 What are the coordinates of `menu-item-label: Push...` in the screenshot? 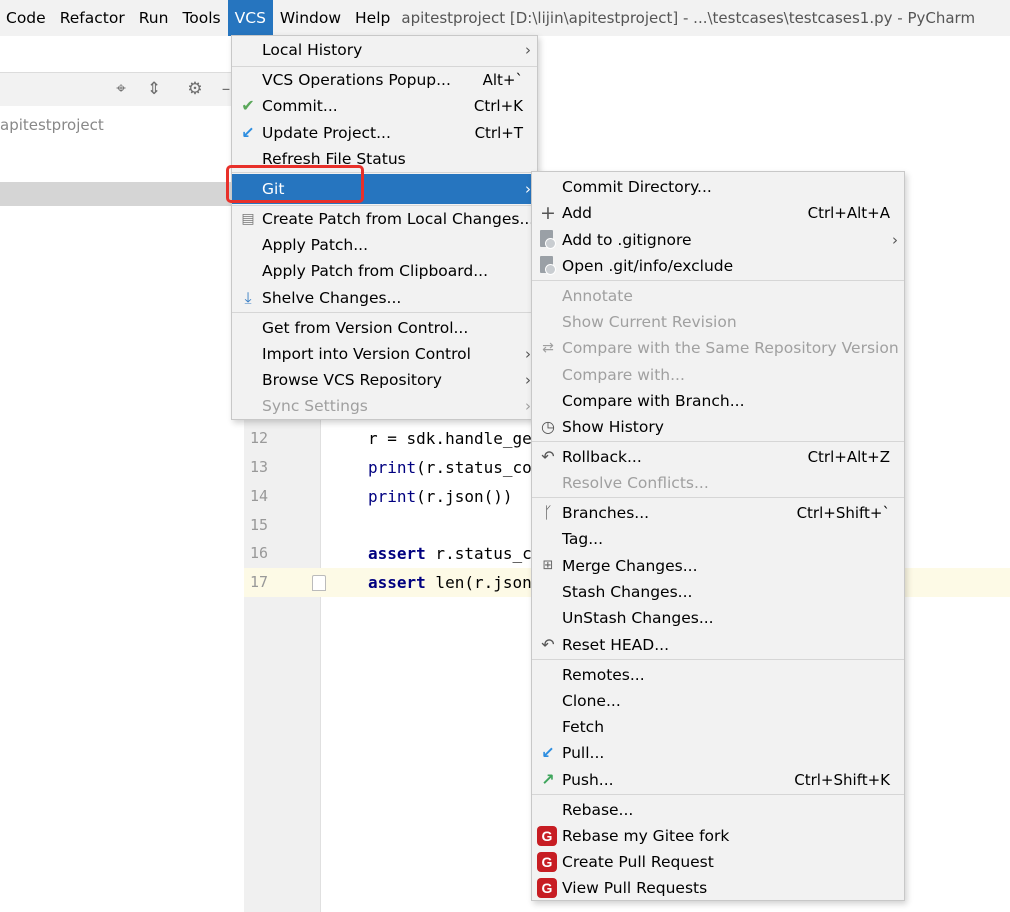 It's located at (588, 780).